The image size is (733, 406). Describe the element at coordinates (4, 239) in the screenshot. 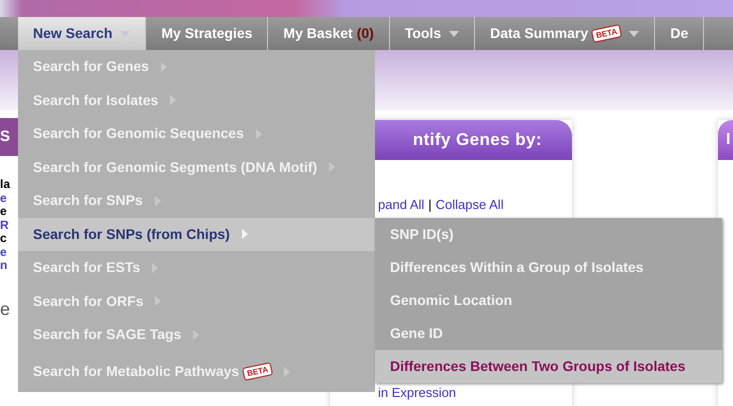

I see `body-text: c` at that location.